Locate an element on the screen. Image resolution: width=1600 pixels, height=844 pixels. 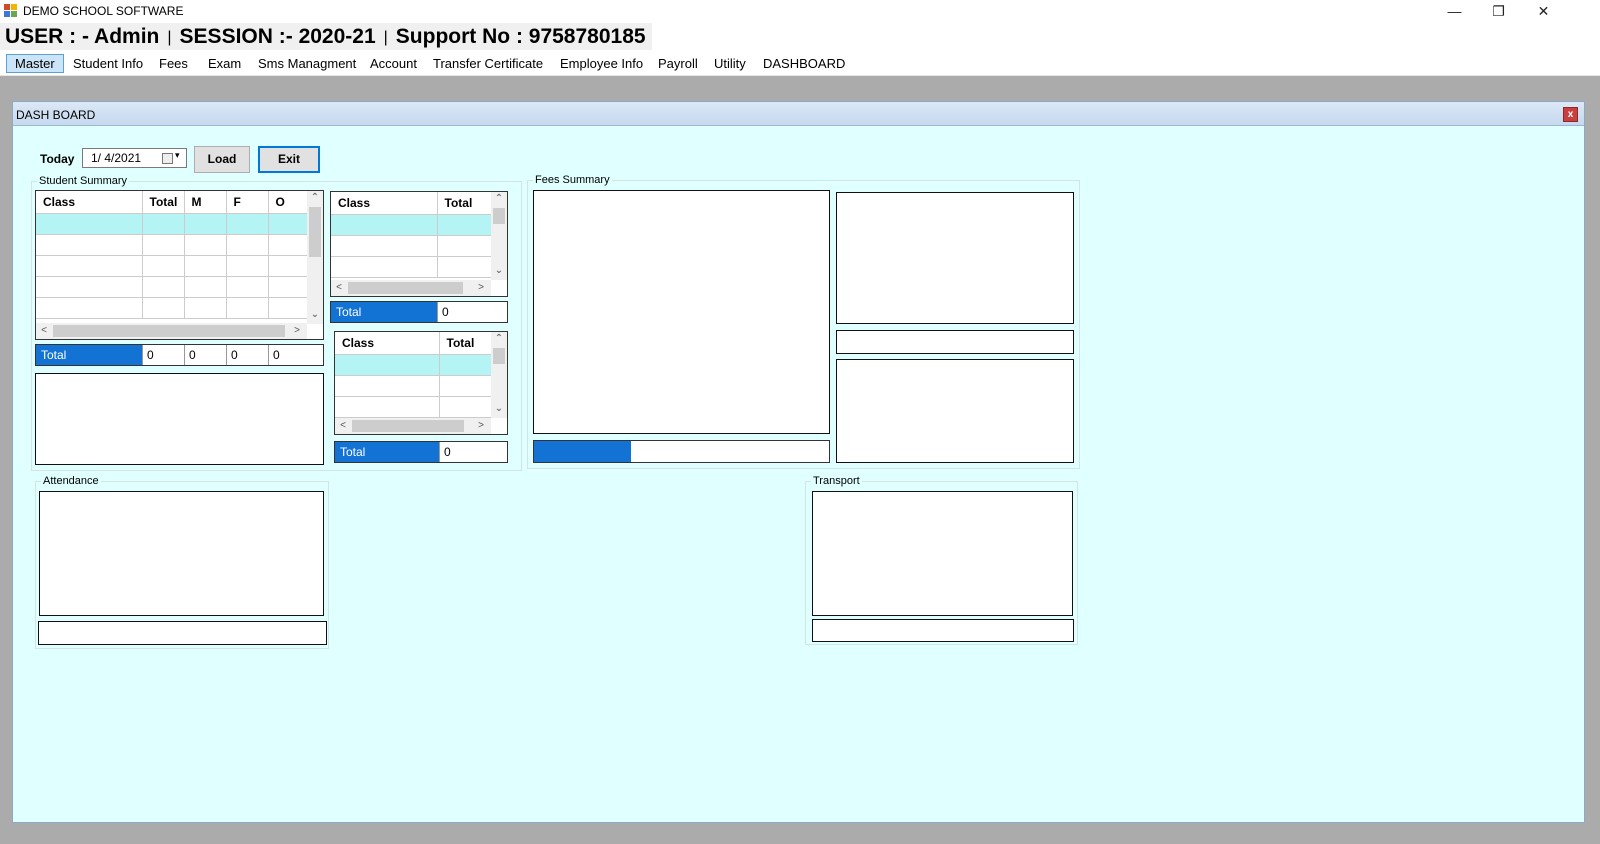
load-button: Load is located at coordinates (222, 159).